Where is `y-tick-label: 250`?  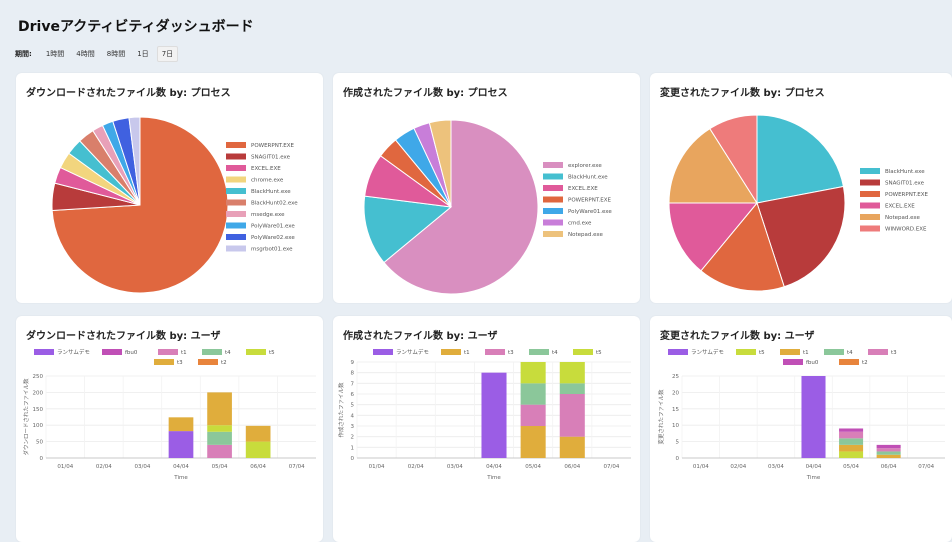 y-tick-label: 250 is located at coordinates (38, 377).